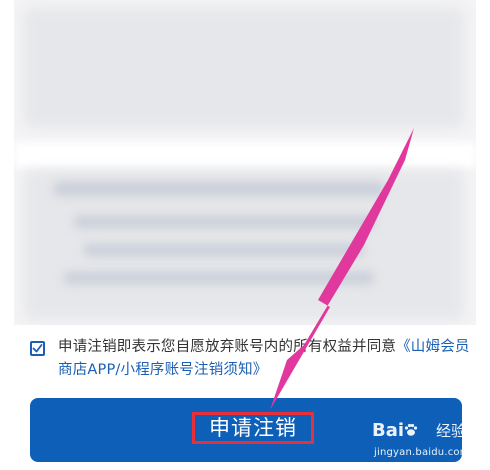  What do you see at coordinates (227, 347) in the screenshot?
I see `agreement-text-prefix: 申请注销即表示您自愿放弃账号内的所有权益并同意` at bounding box center [227, 347].